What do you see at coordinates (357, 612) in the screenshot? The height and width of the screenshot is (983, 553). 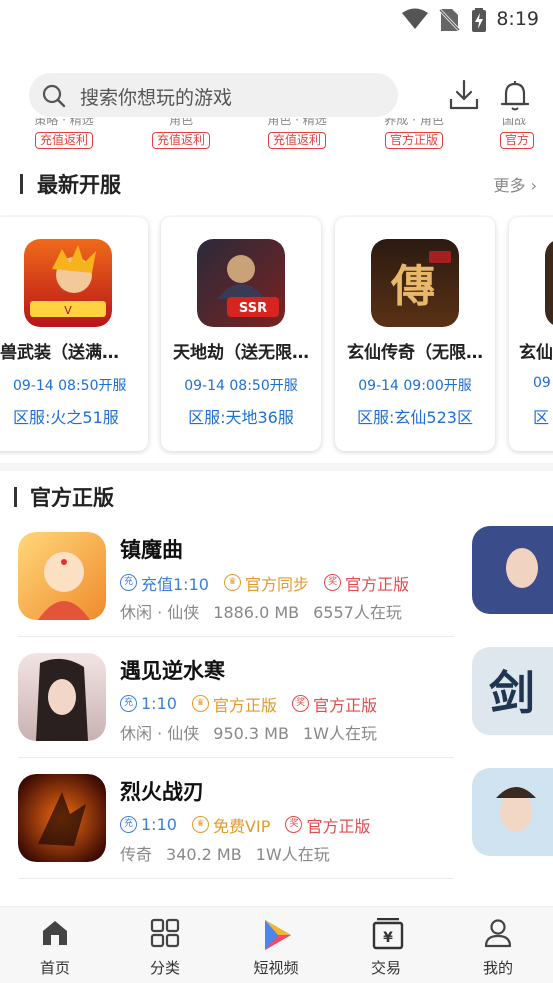 I see `player-count: 6557人在玩` at bounding box center [357, 612].